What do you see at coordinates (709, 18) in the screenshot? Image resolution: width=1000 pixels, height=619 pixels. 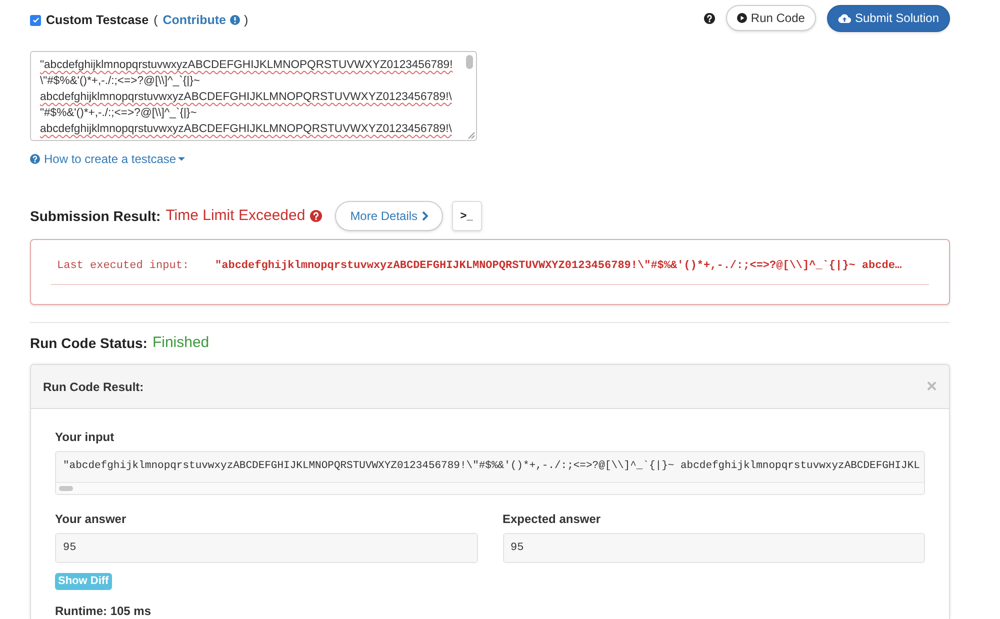 I see `help-icon` at bounding box center [709, 18].